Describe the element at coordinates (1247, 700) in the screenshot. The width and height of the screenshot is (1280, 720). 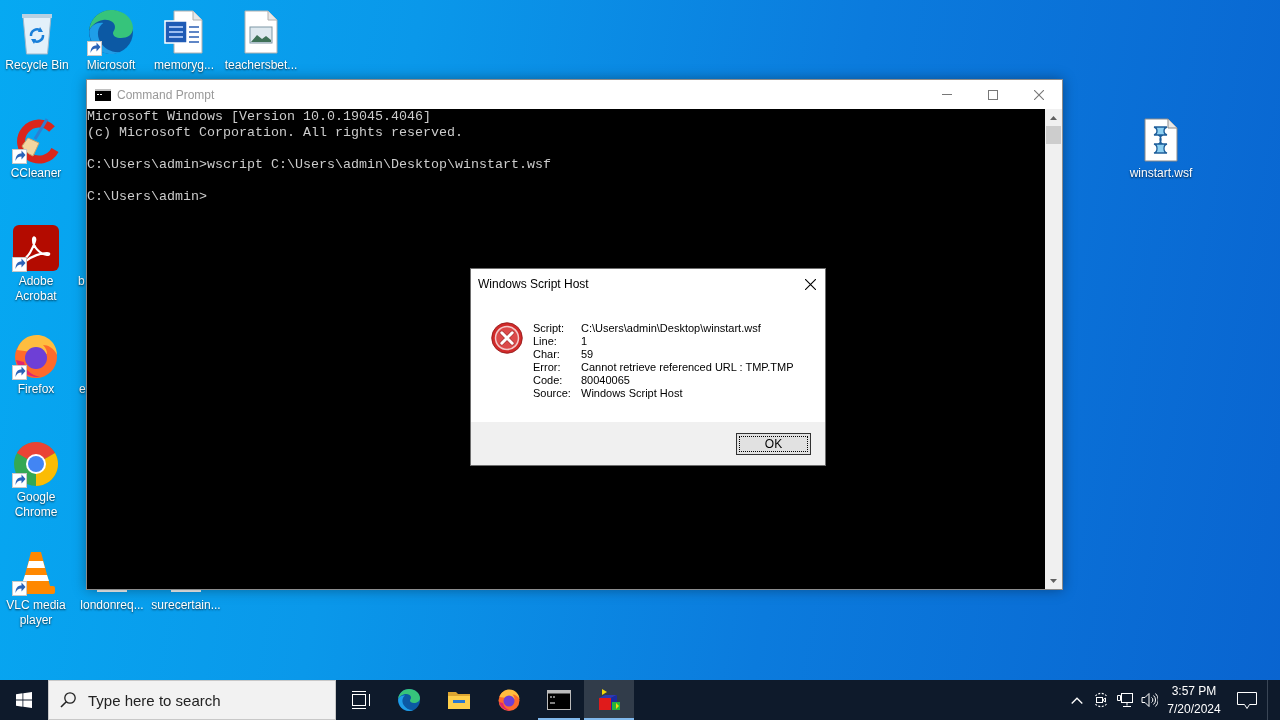
I see `speech-bubble-icon` at that location.